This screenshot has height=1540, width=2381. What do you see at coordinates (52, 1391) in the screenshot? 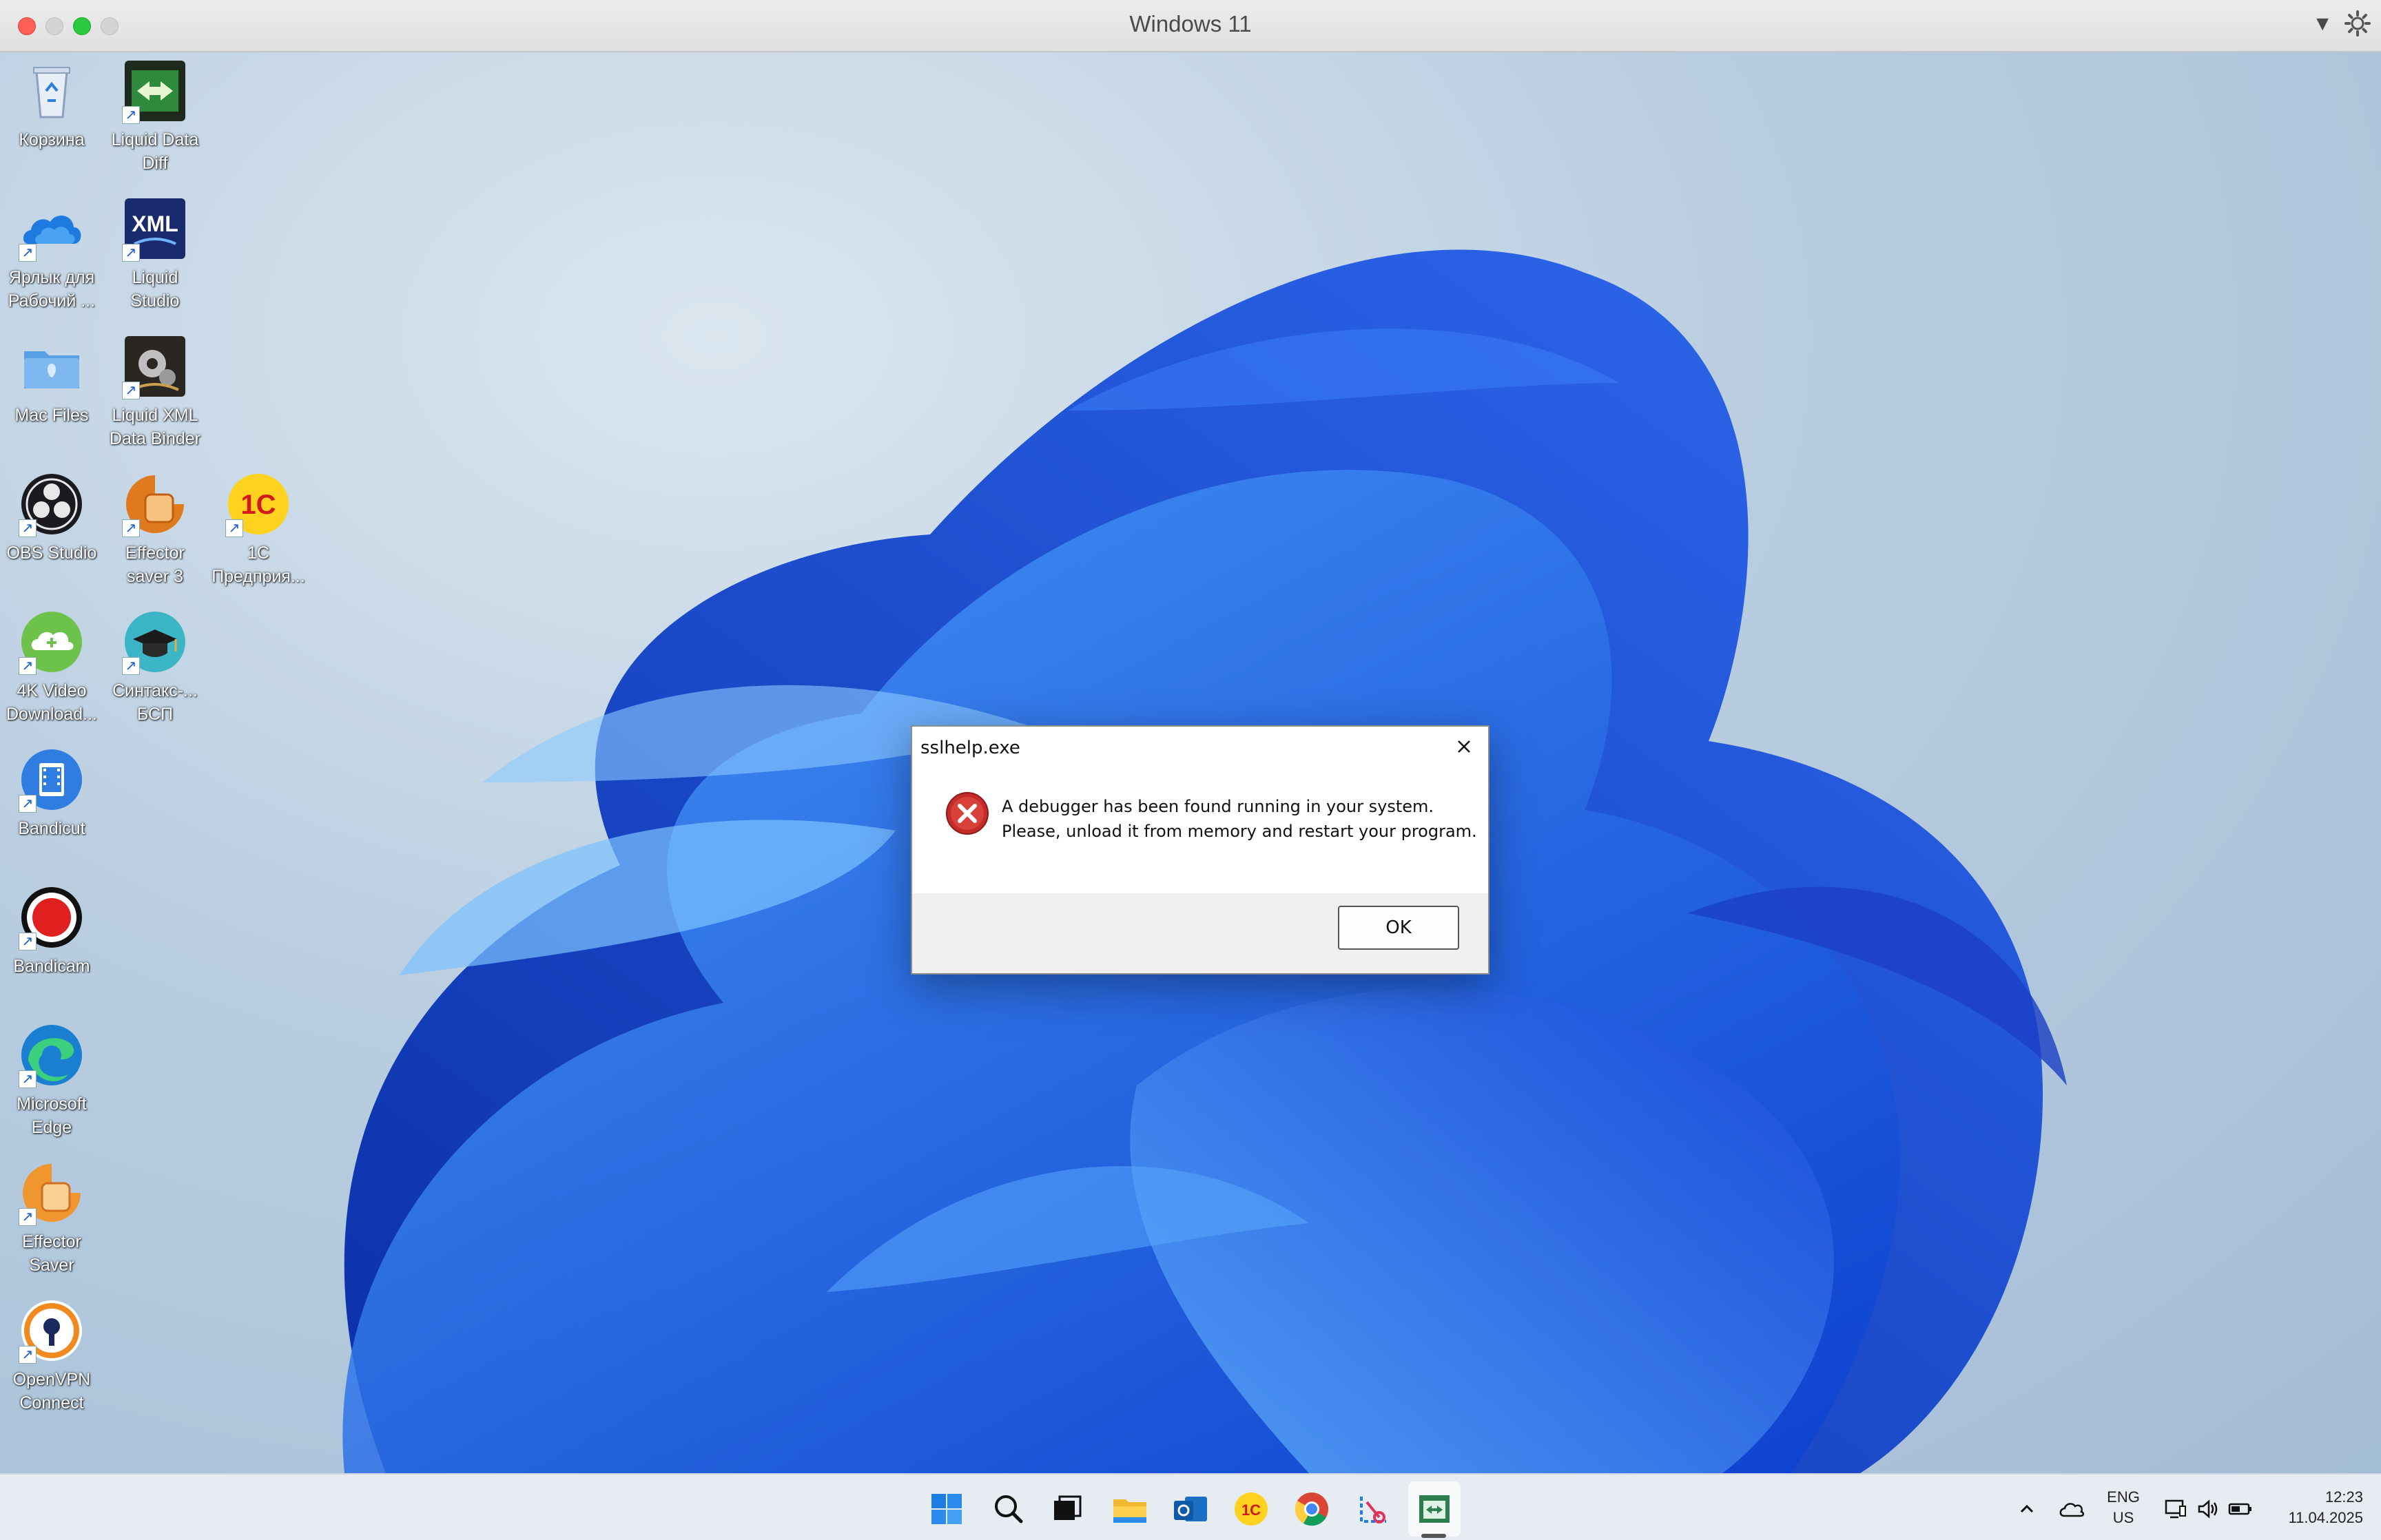
I see `icon-label: OpenVPN Connect` at bounding box center [52, 1391].